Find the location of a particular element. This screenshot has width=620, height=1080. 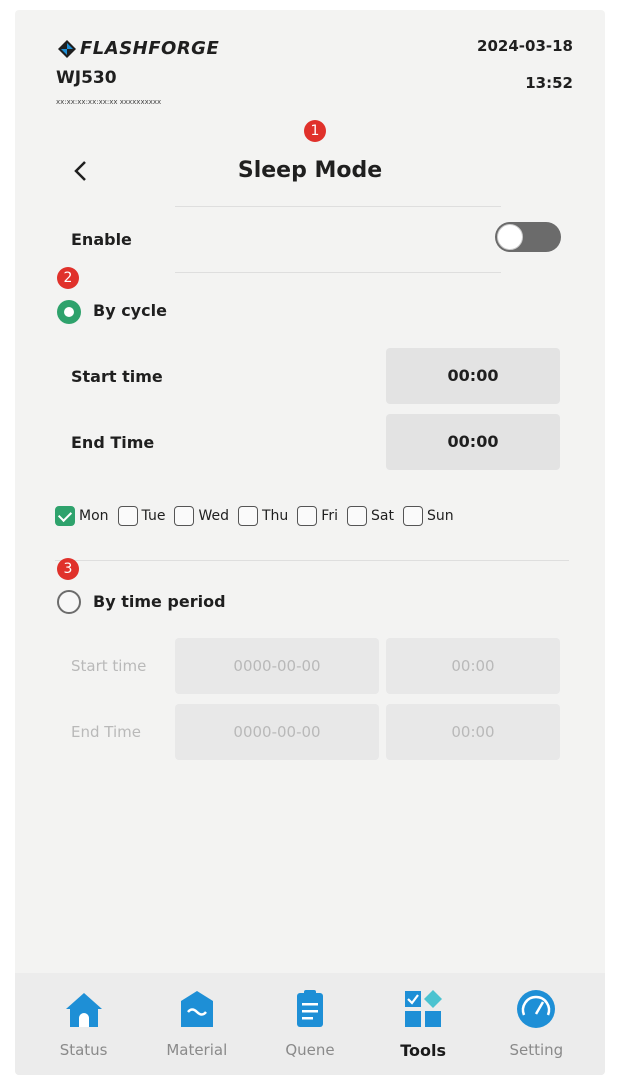

toggle-knob is located at coordinates (510, 237).